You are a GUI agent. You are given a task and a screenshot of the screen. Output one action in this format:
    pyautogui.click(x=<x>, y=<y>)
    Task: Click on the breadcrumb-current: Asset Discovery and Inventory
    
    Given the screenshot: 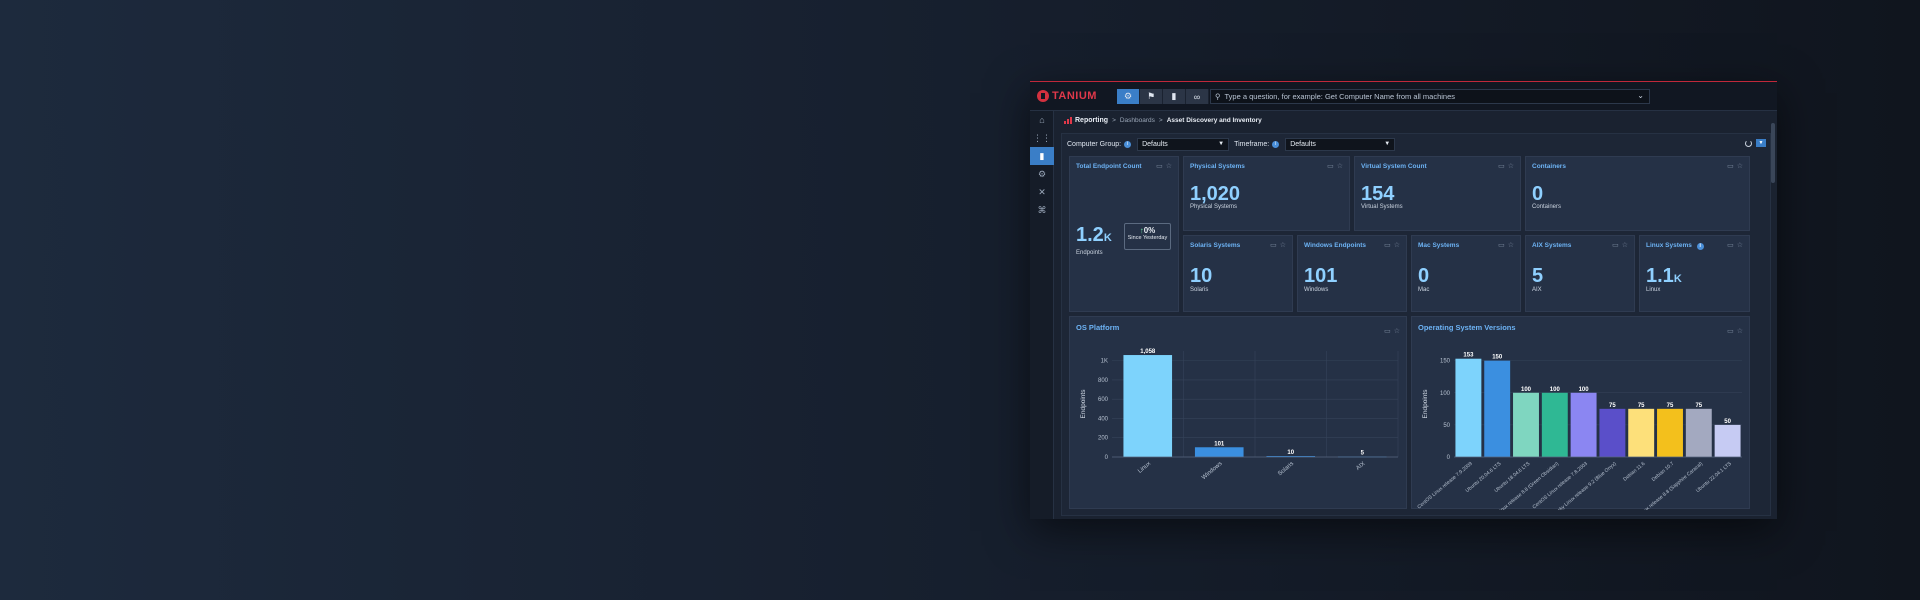 What is the action you would take?
    pyautogui.click(x=1214, y=120)
    